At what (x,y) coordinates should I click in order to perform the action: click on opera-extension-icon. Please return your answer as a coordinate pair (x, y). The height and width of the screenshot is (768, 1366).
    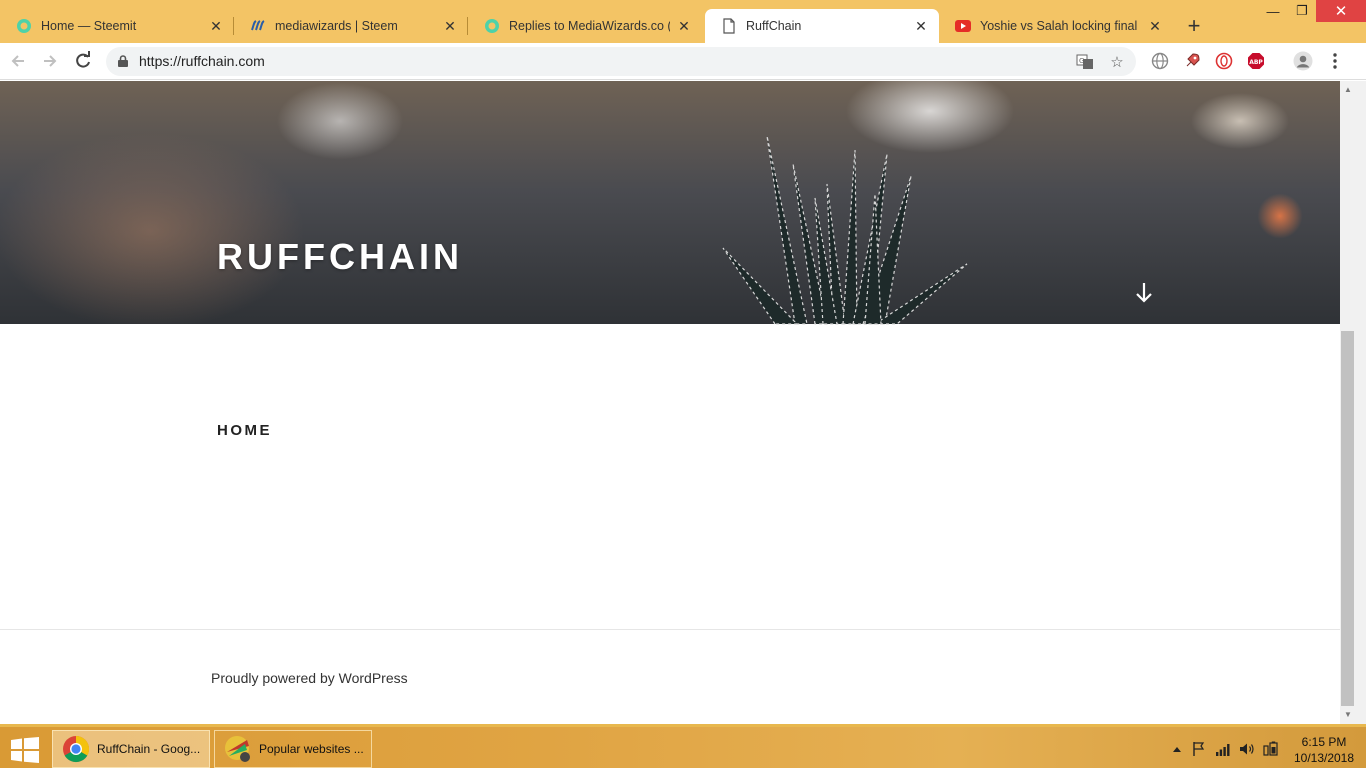
    Looking at the image, I should click on (1224, 61).